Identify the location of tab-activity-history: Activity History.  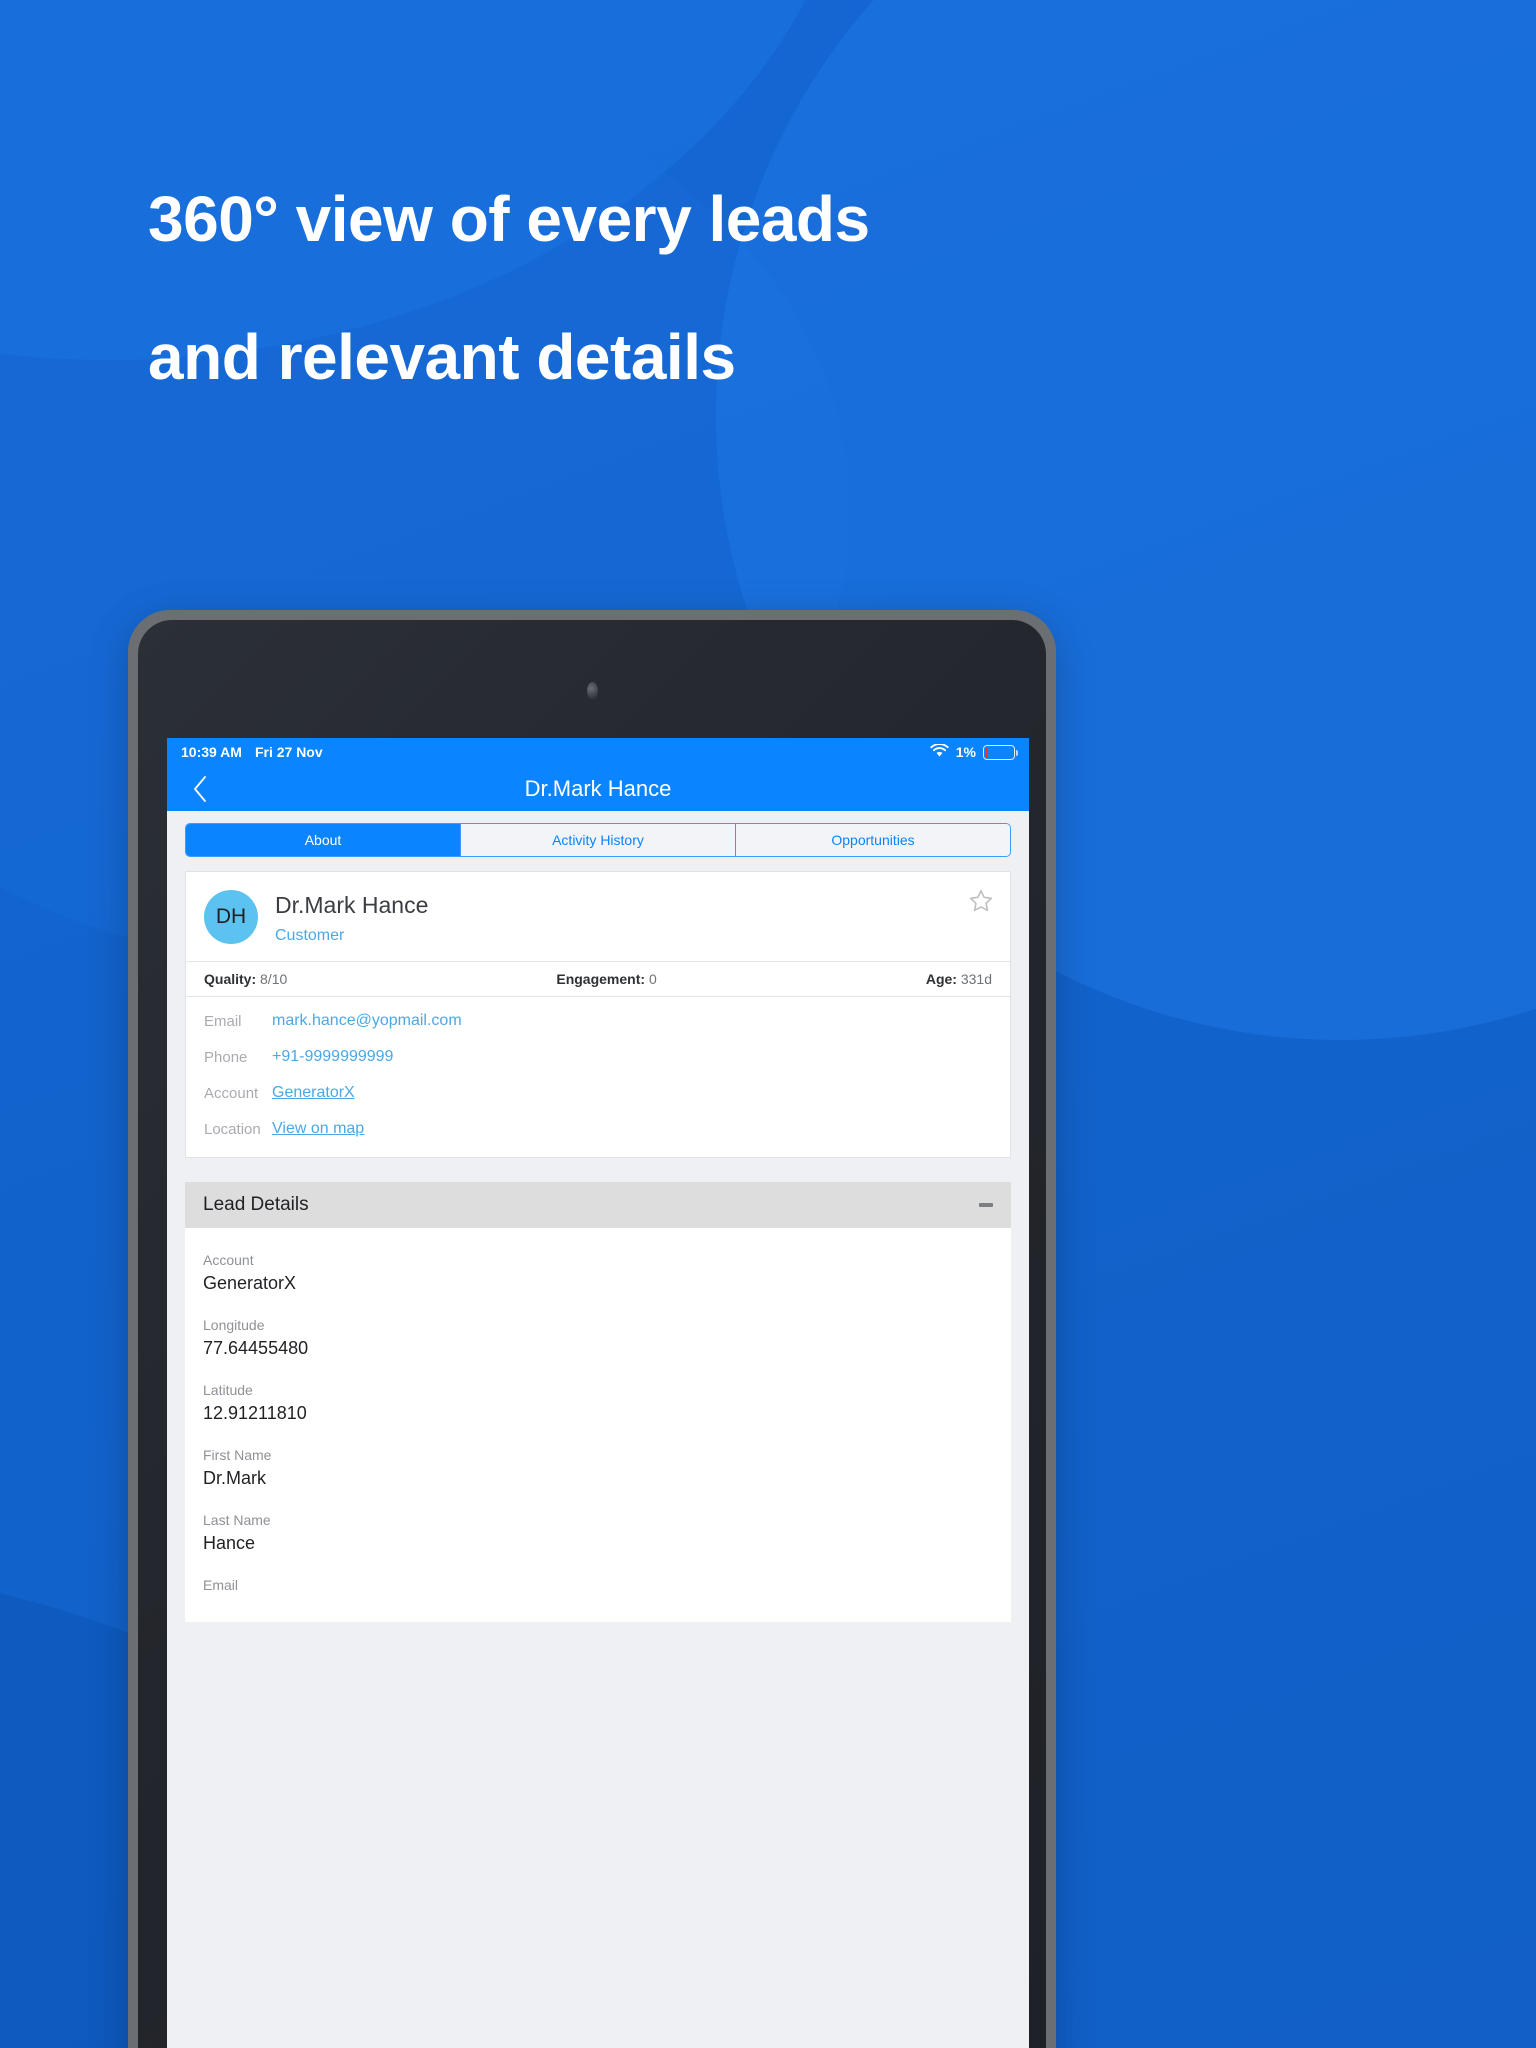
(597, 840).